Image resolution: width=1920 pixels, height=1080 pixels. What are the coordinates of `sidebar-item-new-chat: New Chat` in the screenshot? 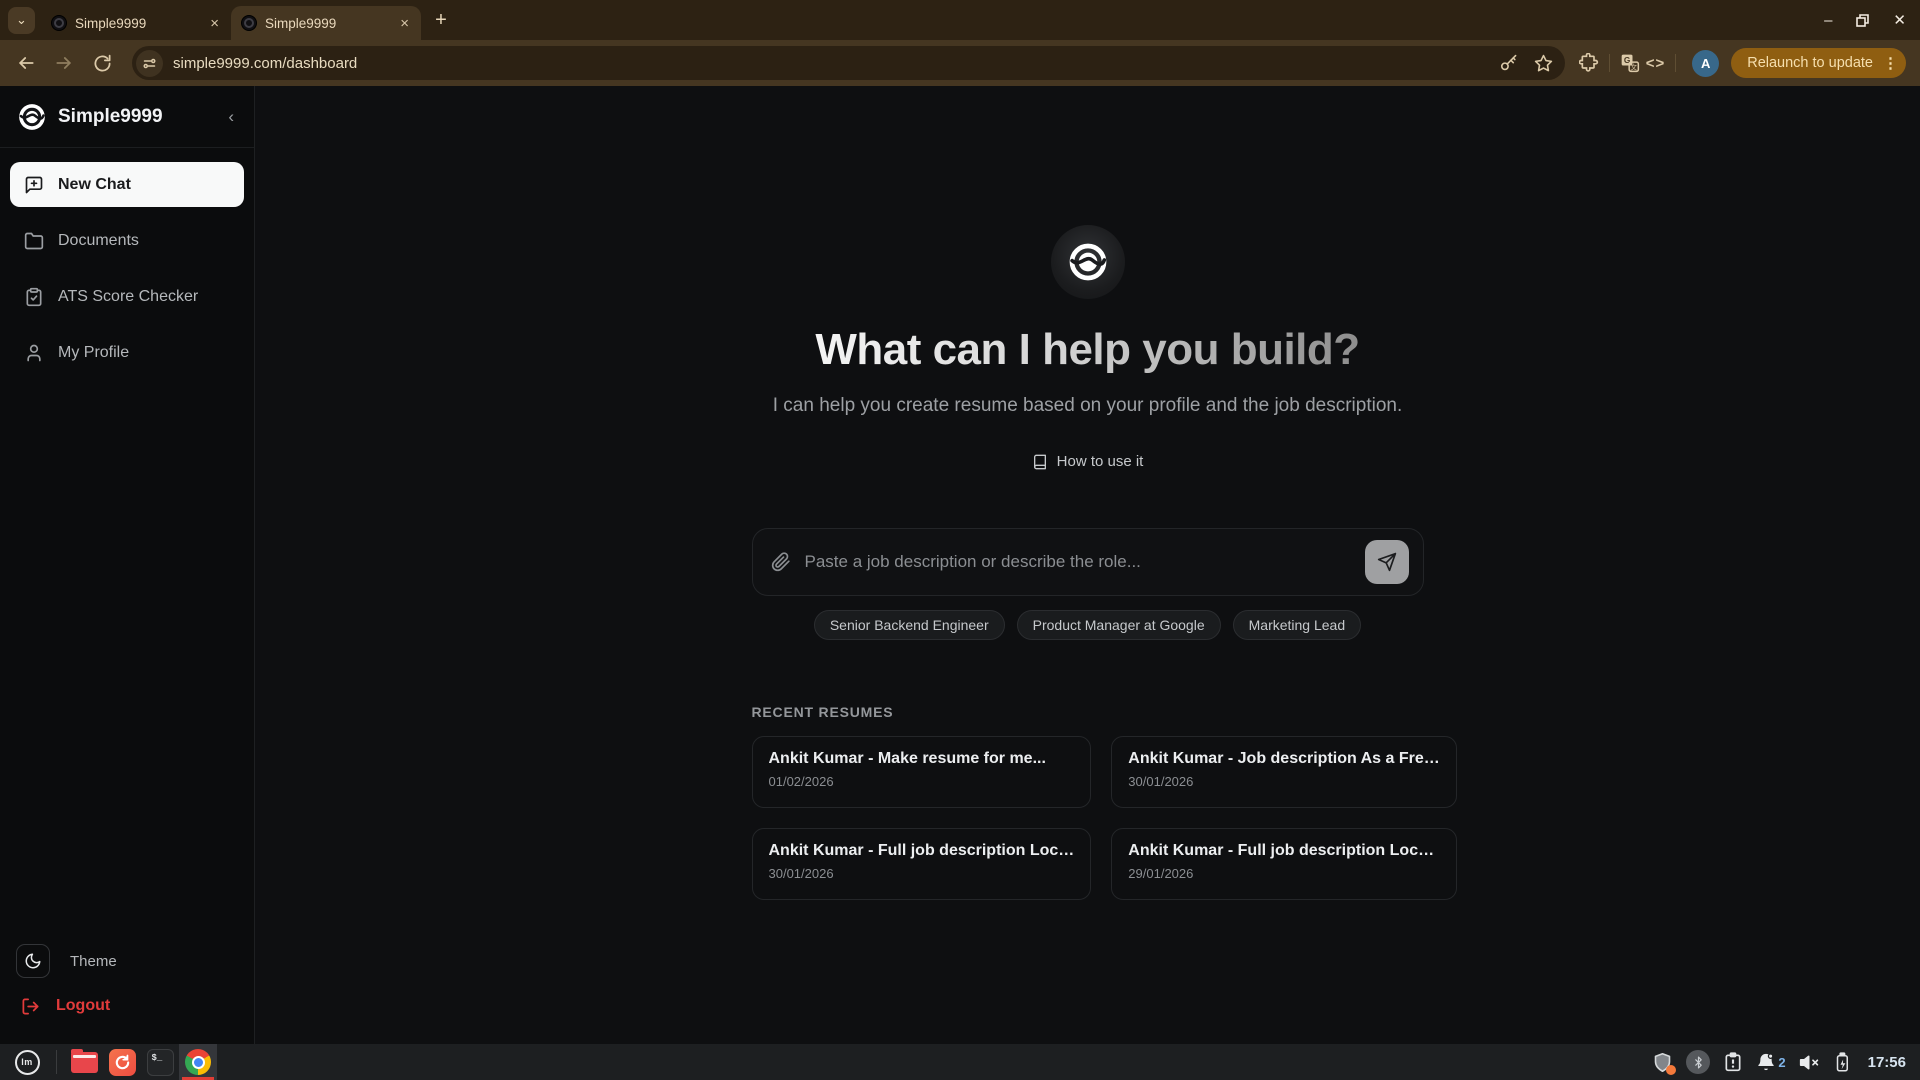 It's located at (127, 184).